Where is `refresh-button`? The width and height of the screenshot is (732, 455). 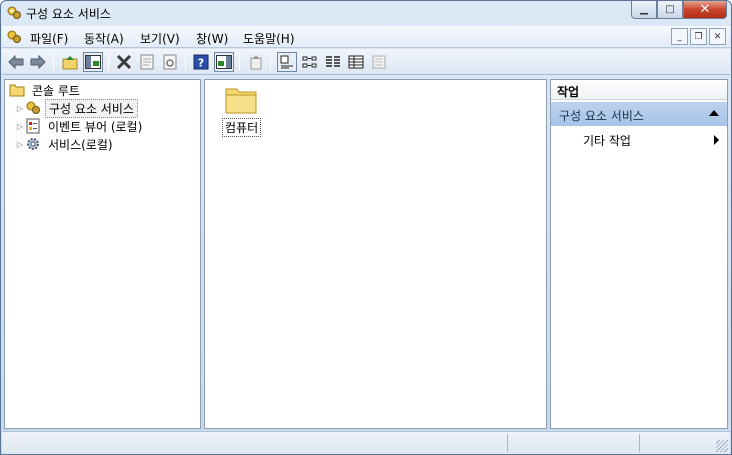 refresh-button is located at coordinates (170, 62).